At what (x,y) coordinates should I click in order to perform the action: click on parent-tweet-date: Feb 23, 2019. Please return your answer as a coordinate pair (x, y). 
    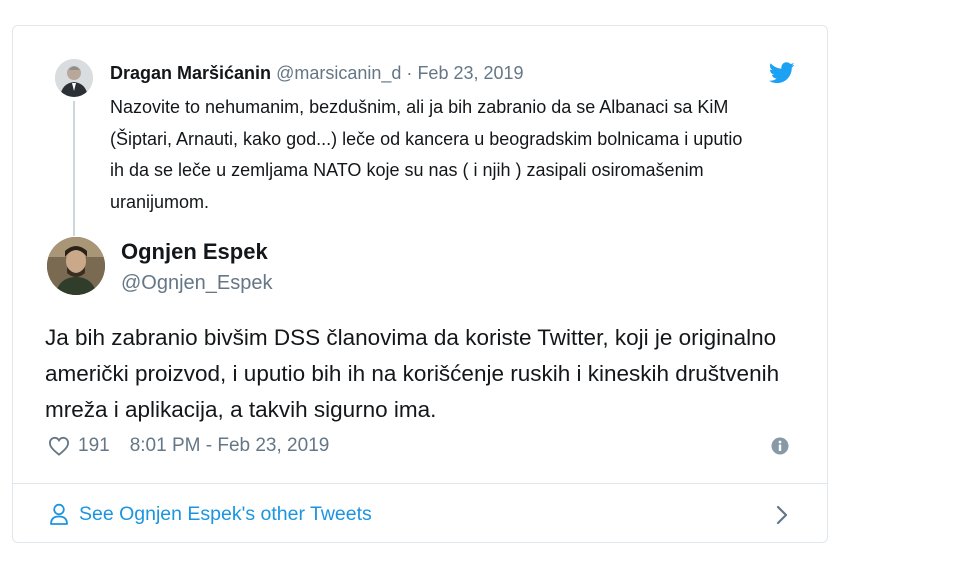
    Looking at the image, I should click on (470, 73).